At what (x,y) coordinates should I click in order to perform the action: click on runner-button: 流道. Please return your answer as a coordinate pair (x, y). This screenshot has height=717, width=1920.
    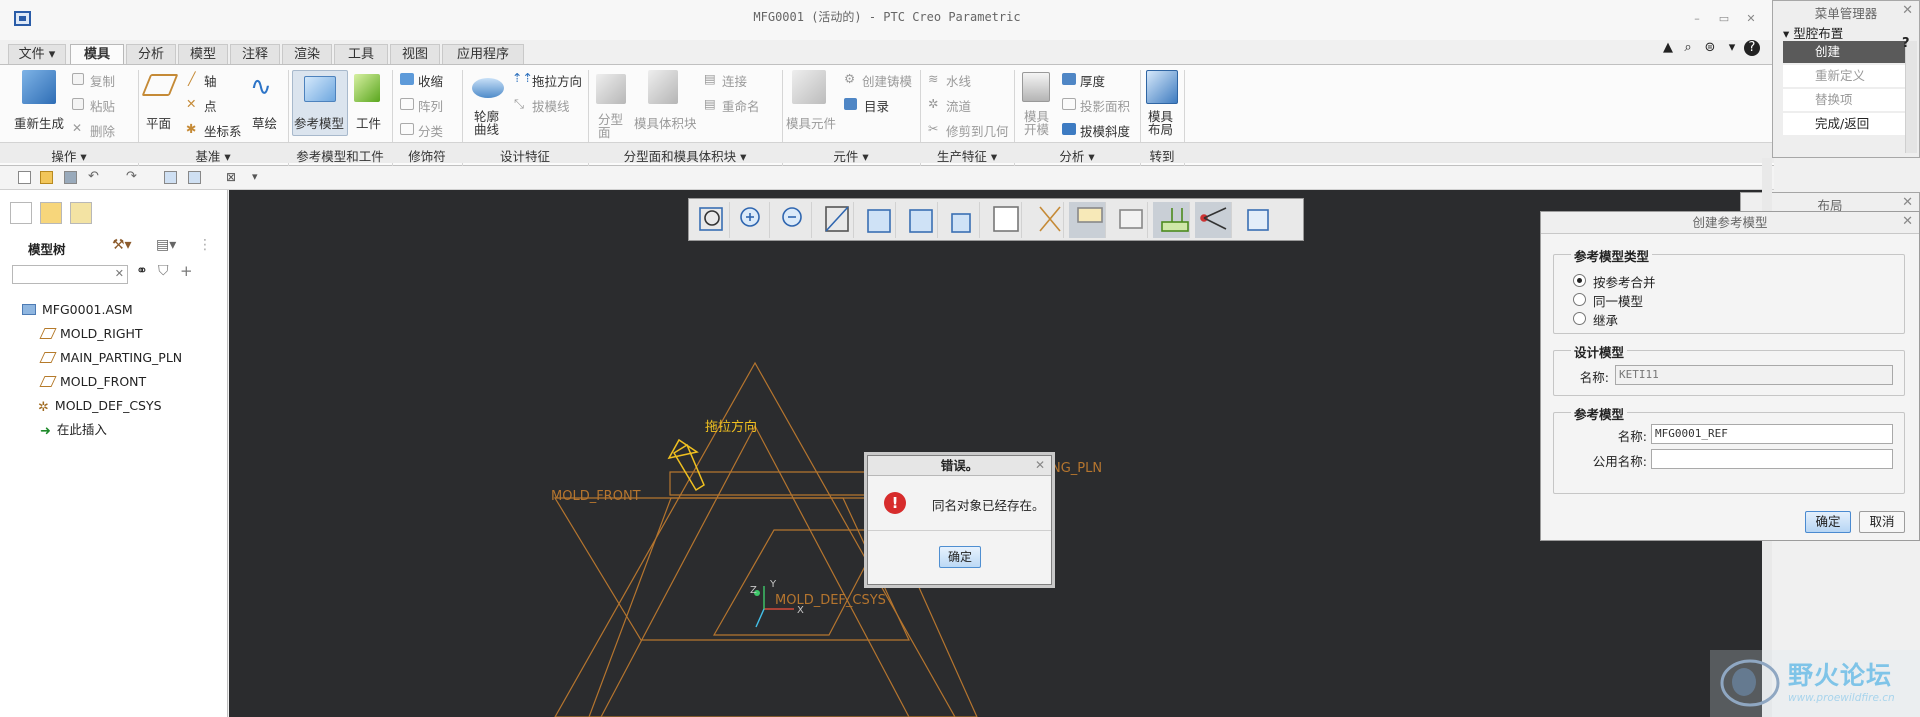
    Looking at the image, I should click on (958, 105).